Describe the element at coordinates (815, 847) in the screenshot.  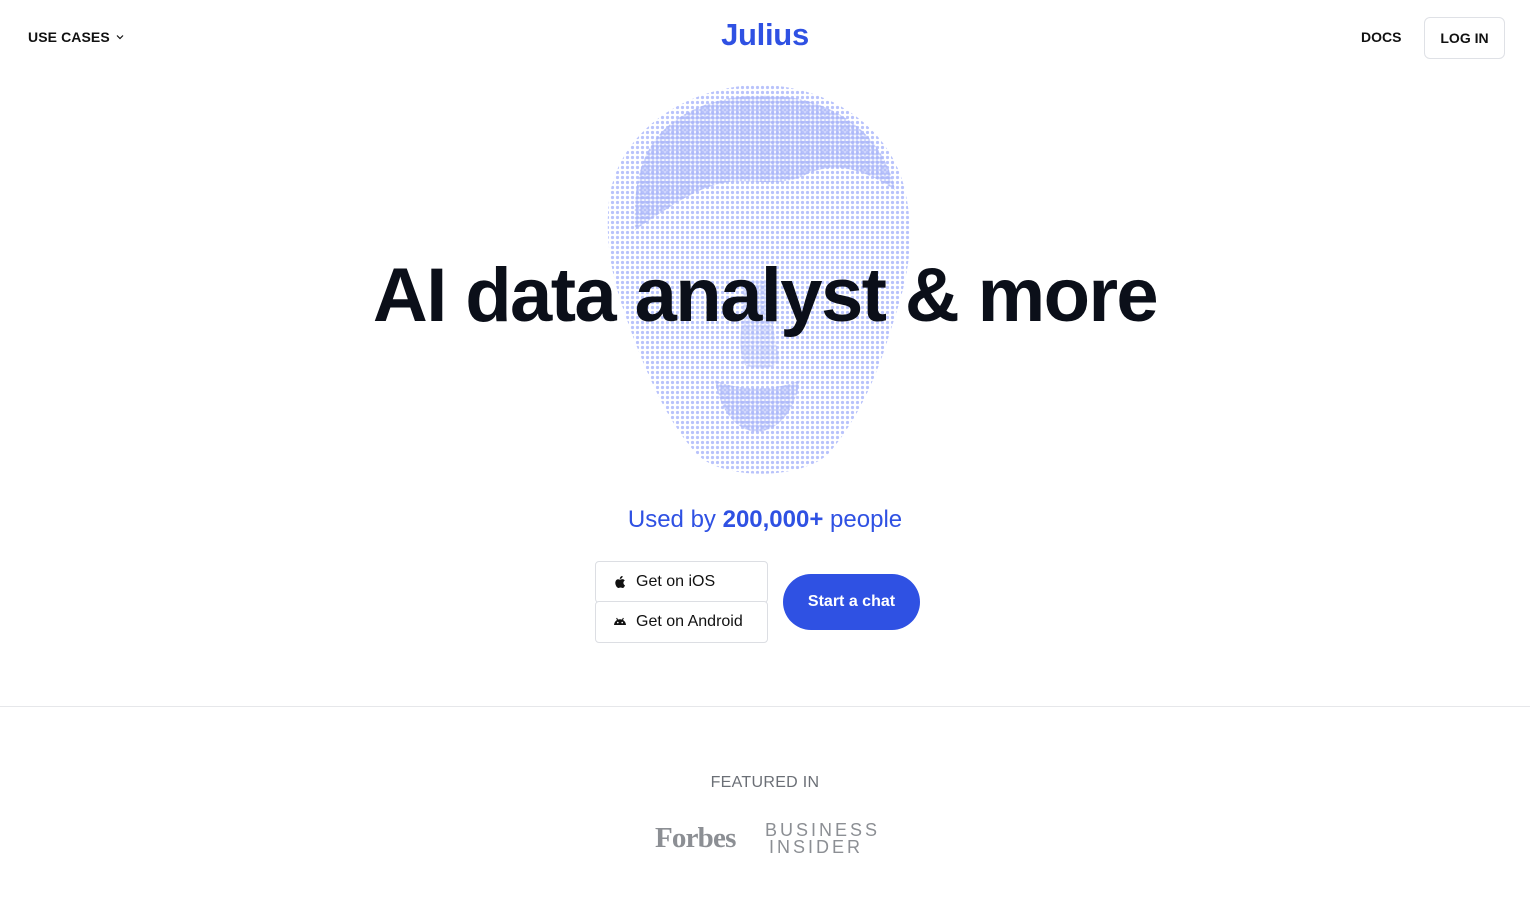
I see `business-insider-line-2: INSIDER` at that location.